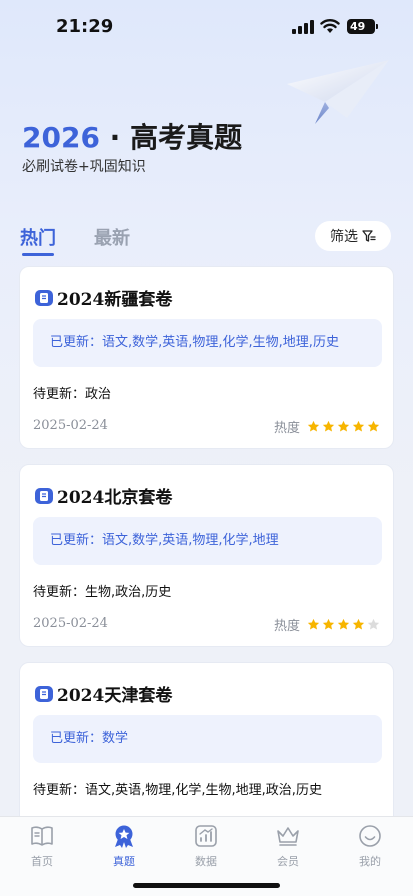 This screenshot has height=896, width=413. I want to click on card-title: 2024天津套卷, so click(115, 696).